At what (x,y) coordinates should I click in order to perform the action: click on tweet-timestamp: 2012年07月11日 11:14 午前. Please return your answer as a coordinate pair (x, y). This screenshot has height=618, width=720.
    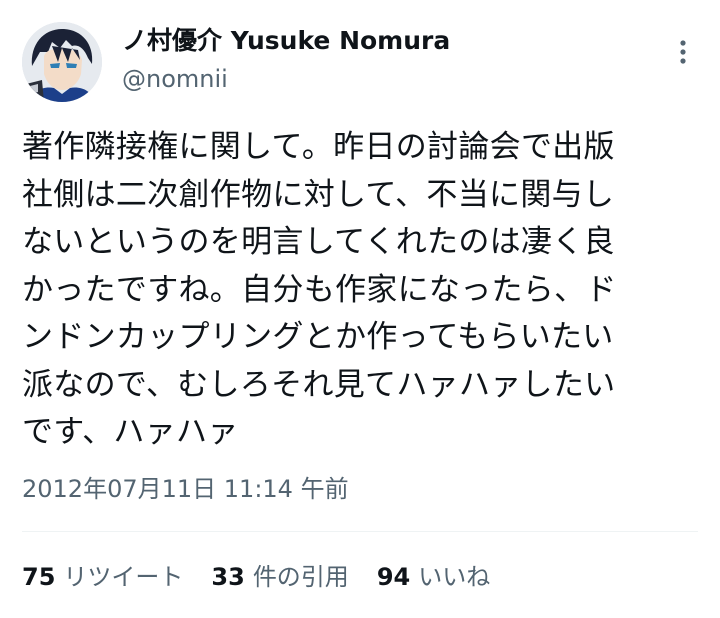
    Looking at the image, I should click on (185, 489).